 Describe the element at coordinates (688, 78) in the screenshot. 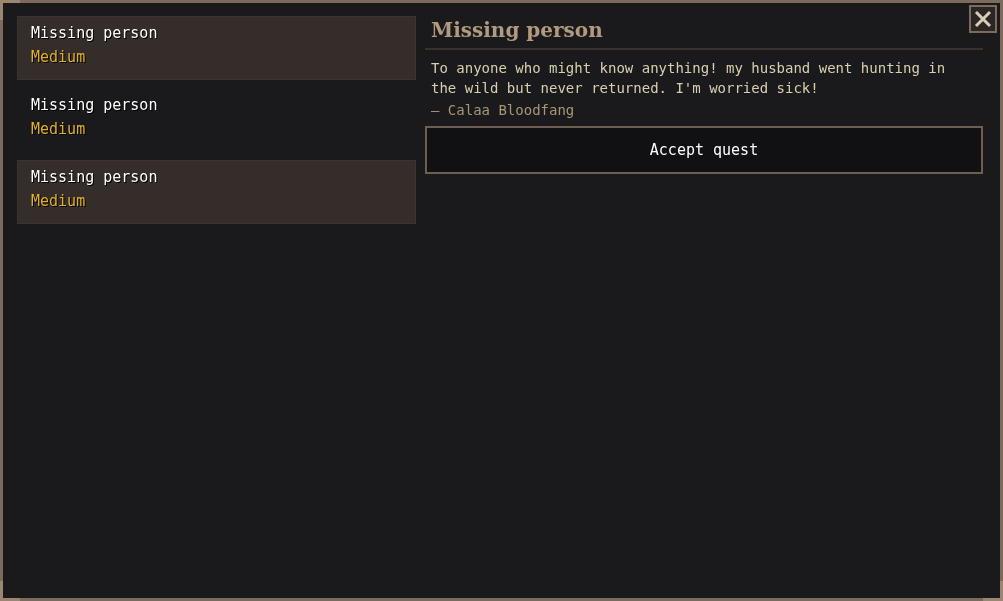

I see `quest-description: To anyone who might know anything! my husband went hunting in the wild but never returned. I'm worried sick!` at that location.